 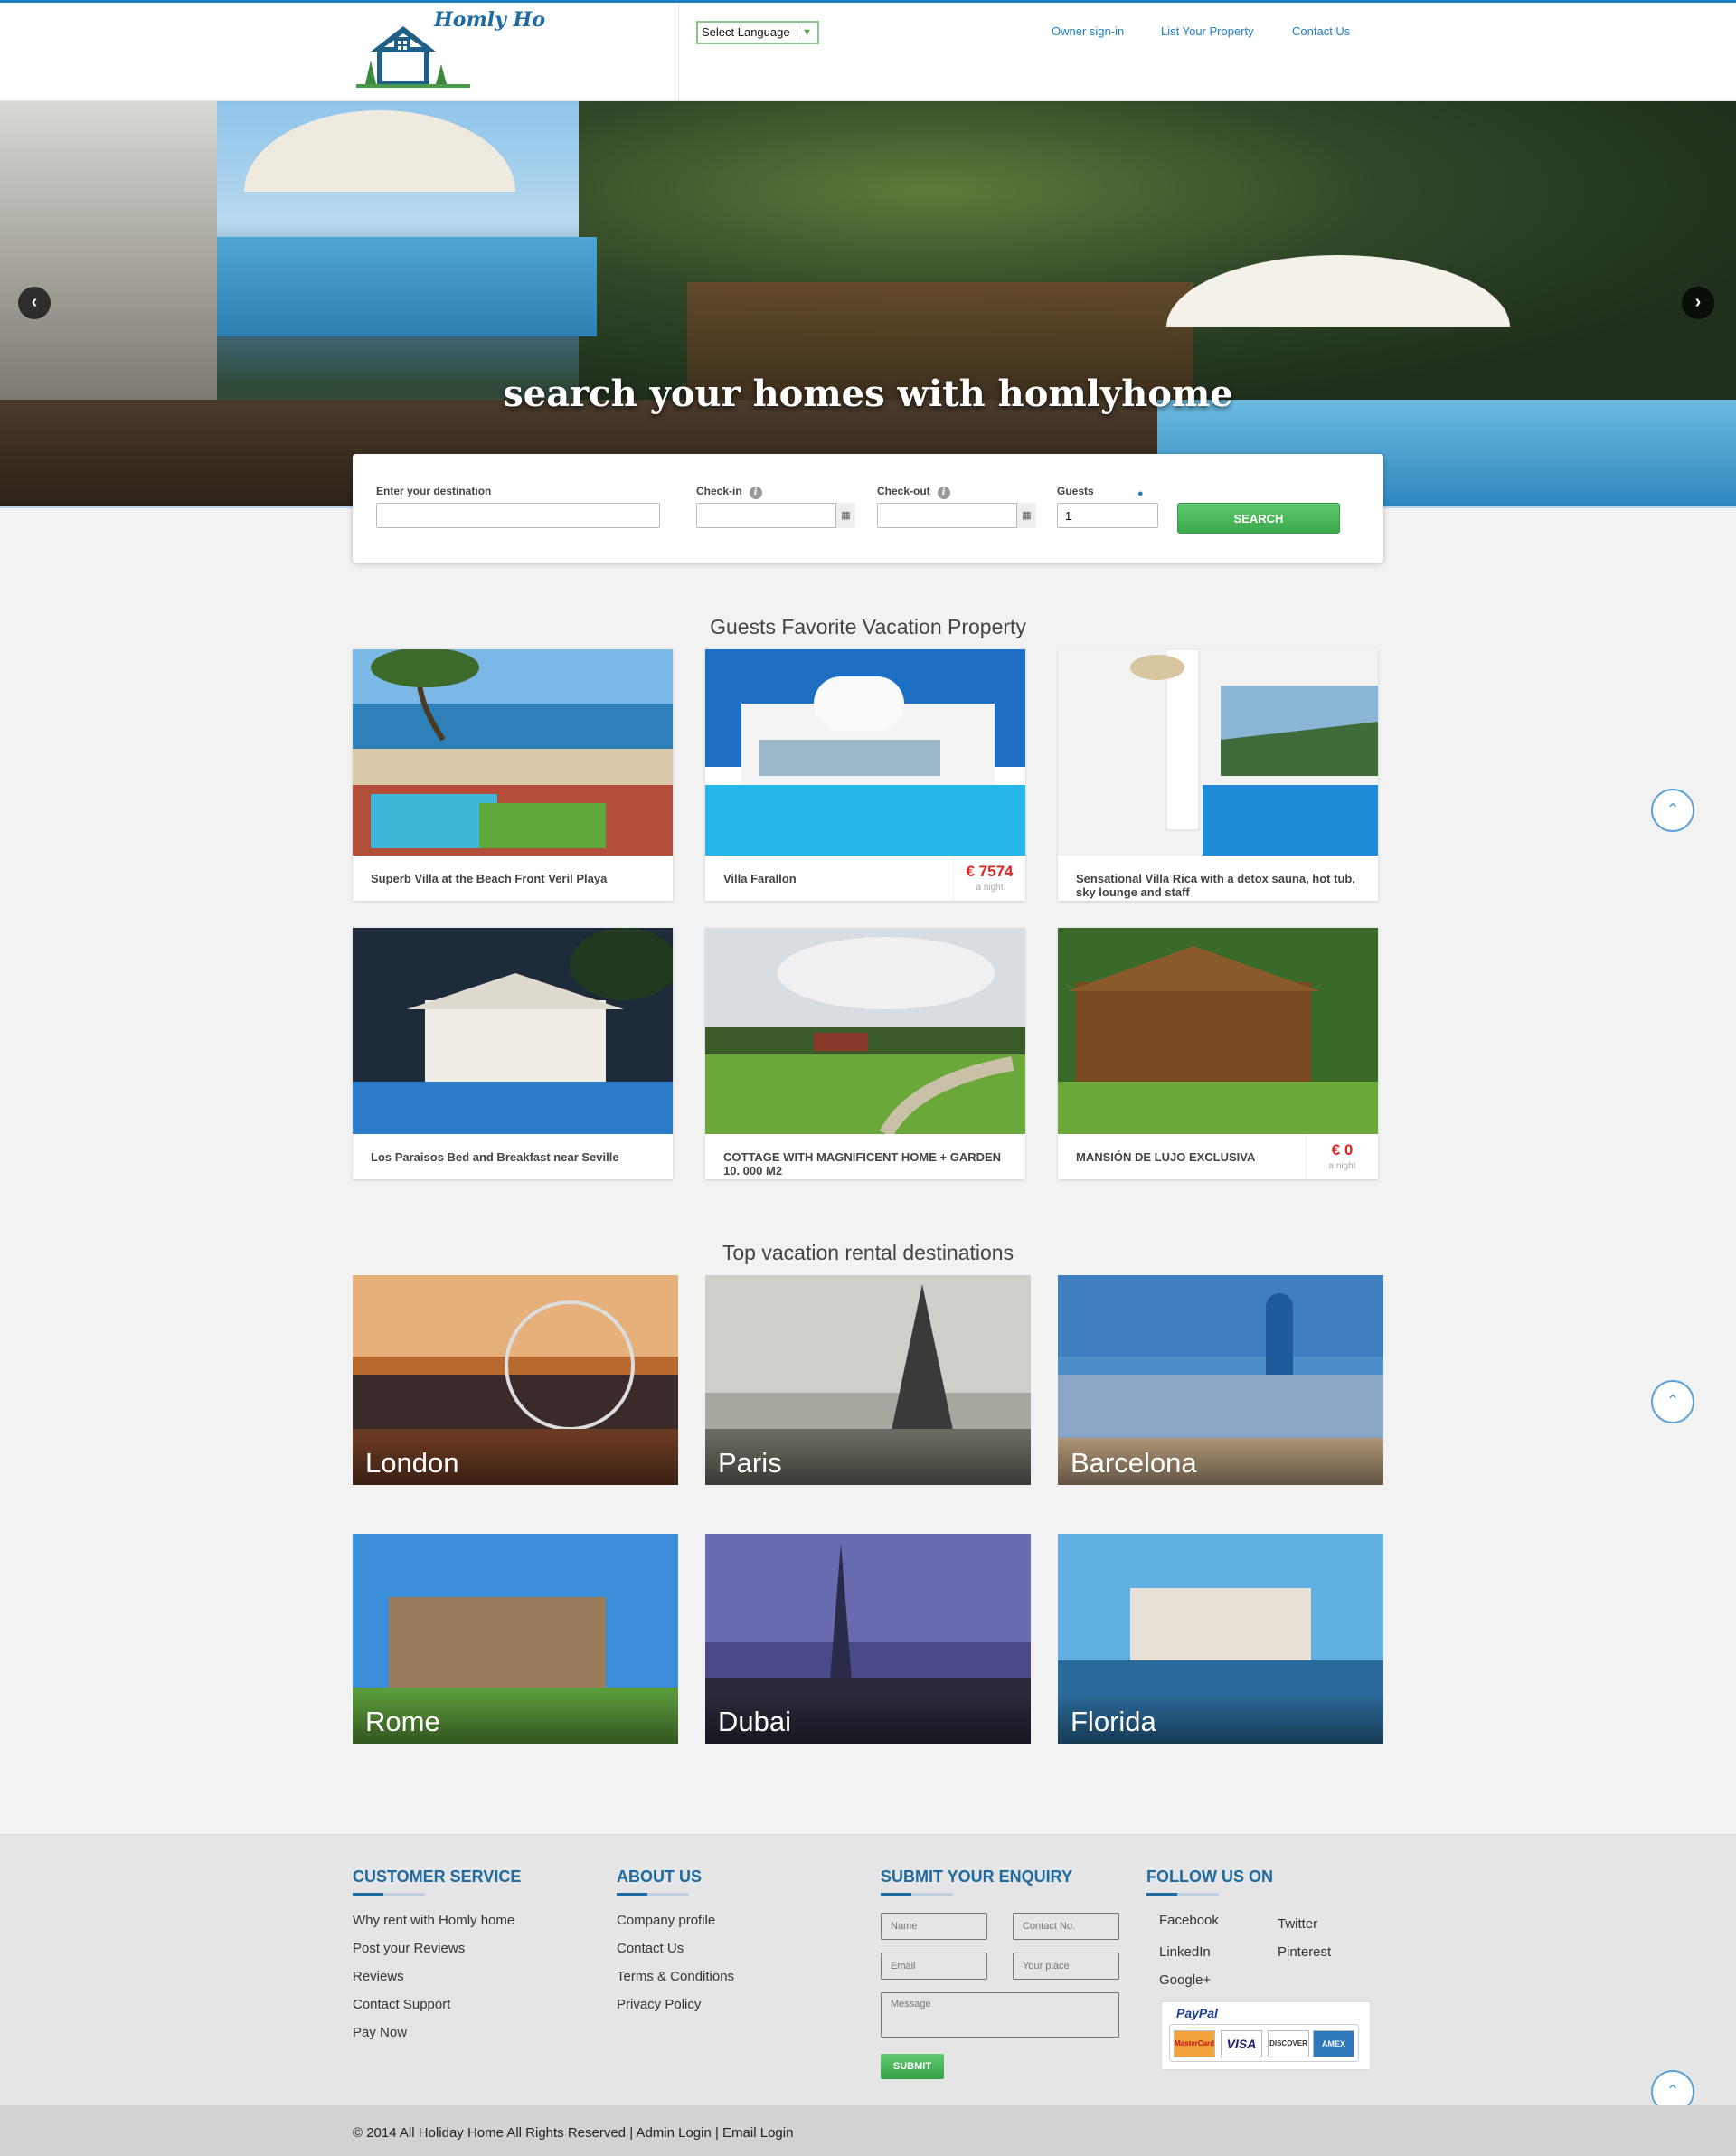 I want to click on destinations-title: Top vacation rental destinations, so click(x=868, y=1252).